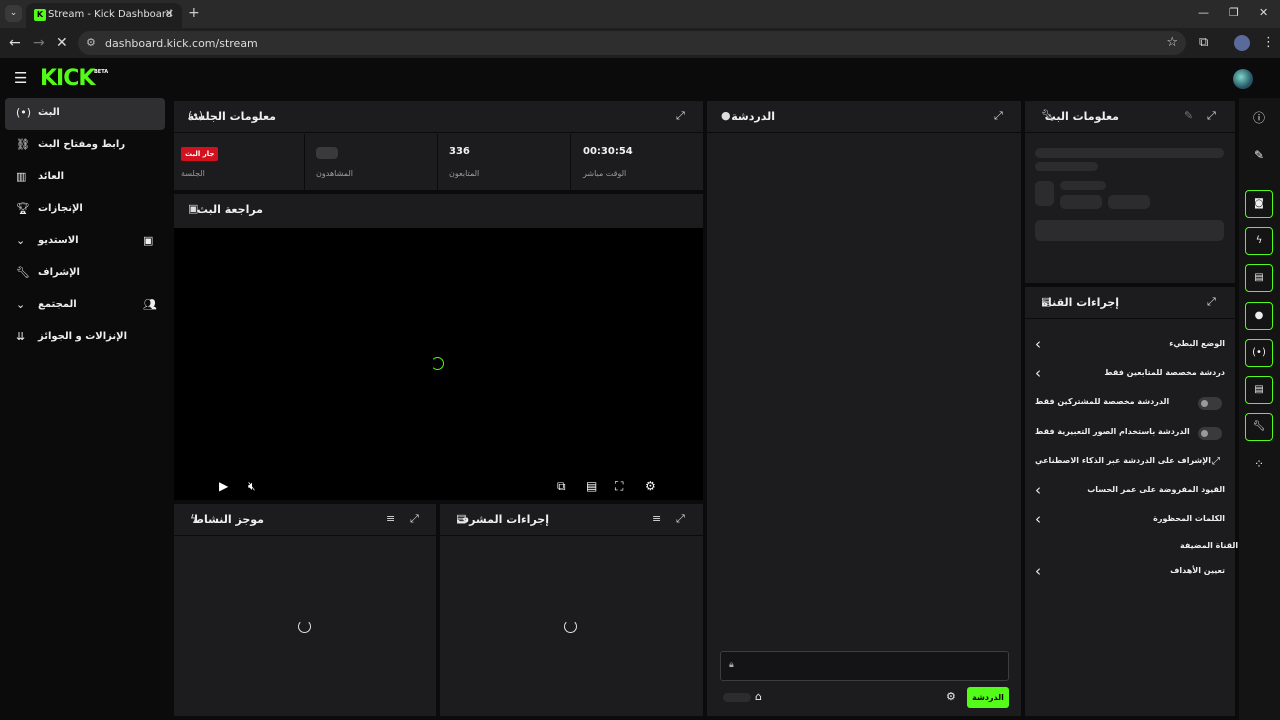 Image resolution: width=1280 pixels, height=720 pixels. I want to click on bookmark-star-icon: ☆, so click(1172, 42).